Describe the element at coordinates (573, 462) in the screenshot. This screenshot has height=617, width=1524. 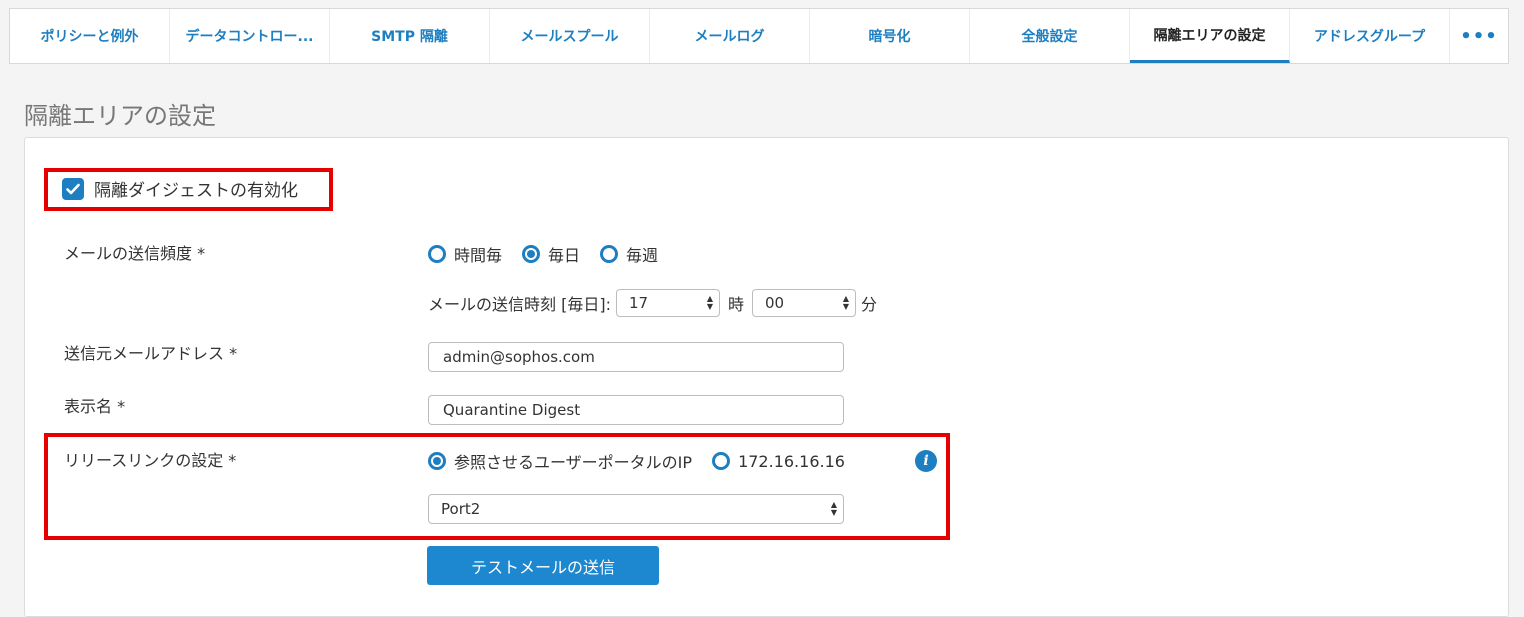
I see `radio-user-portal-ip-label: 参照させるユーザーポータルのIP` at that location.